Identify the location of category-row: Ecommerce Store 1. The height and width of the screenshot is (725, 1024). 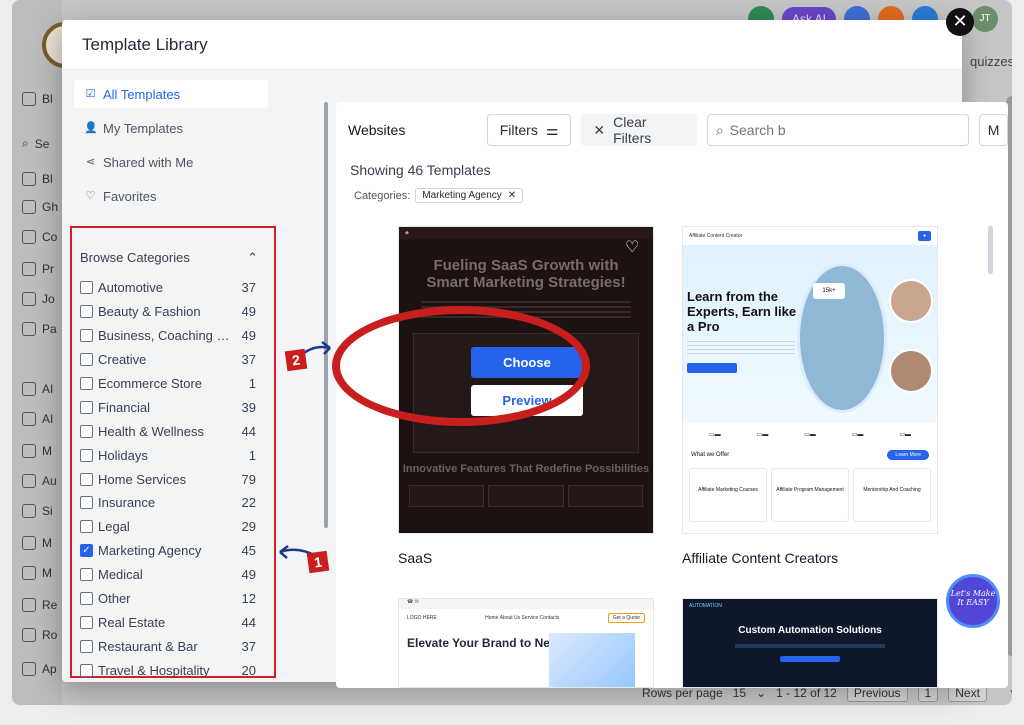
(168, 384).